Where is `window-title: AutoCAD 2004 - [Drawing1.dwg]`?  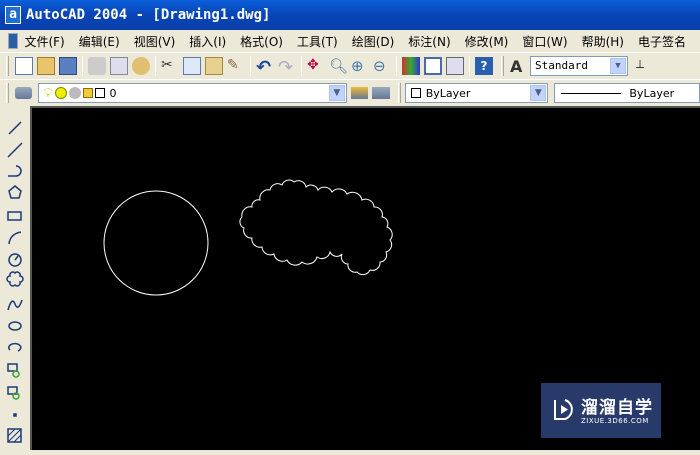
window-title: AutoCAD 2004 - [Drawing1.dwg] is located at coordinates (148, 15).